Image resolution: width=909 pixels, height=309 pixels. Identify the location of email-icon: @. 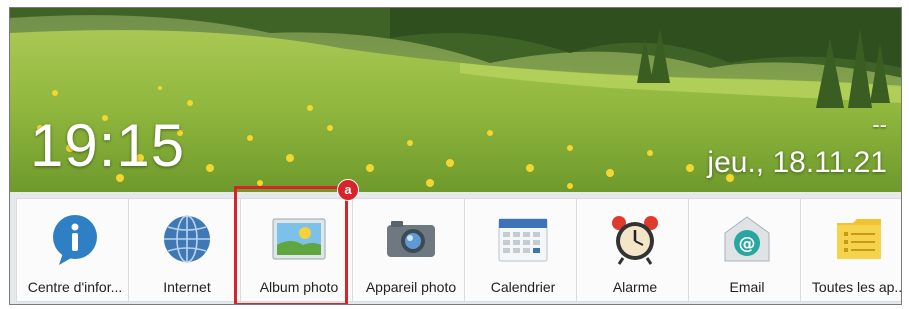
(747, 239).